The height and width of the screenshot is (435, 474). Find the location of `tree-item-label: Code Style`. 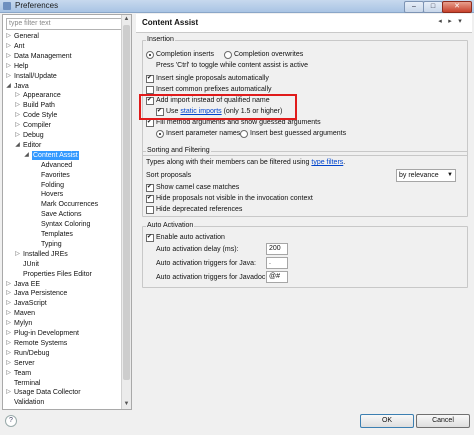

tree-item-label: Code Style is located at coordinates (40, 116).